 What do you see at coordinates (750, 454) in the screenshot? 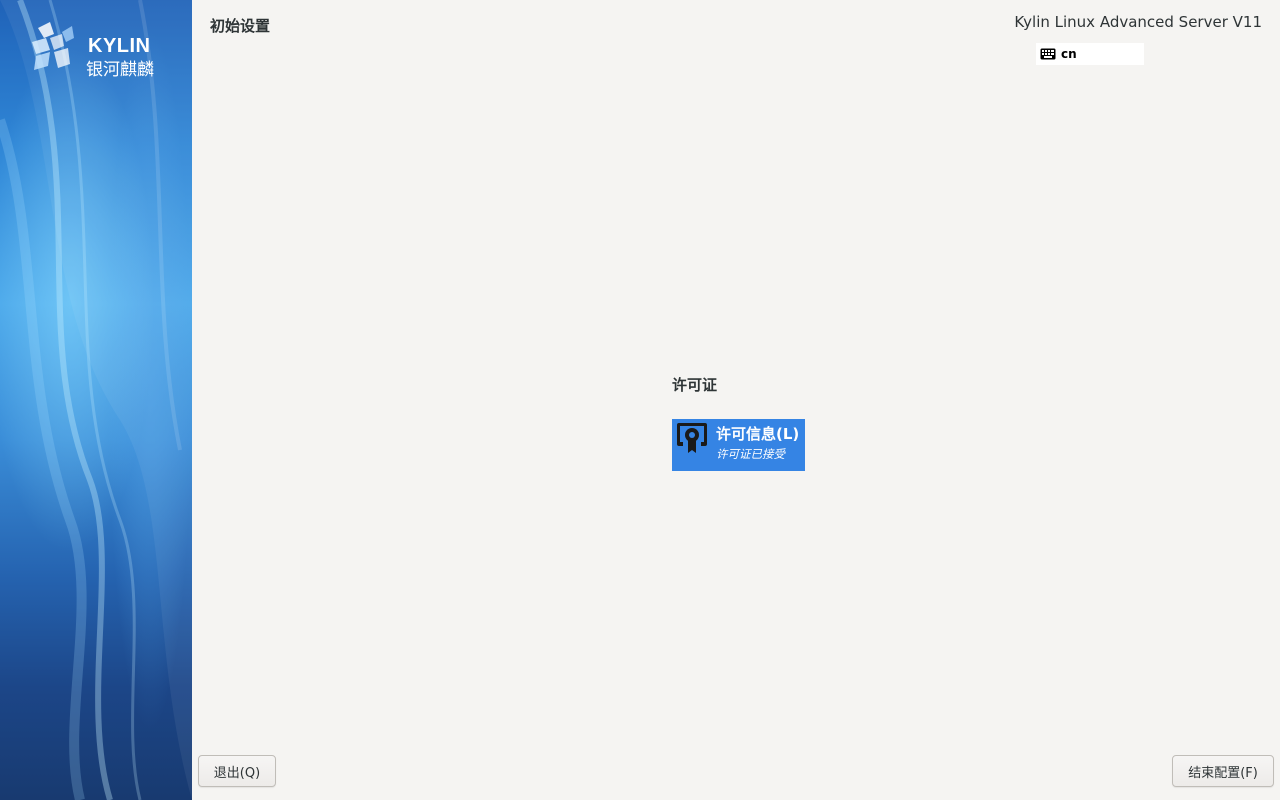
I see `license-spoke-status: 许可证已接受` at bounding box center [750, 454].